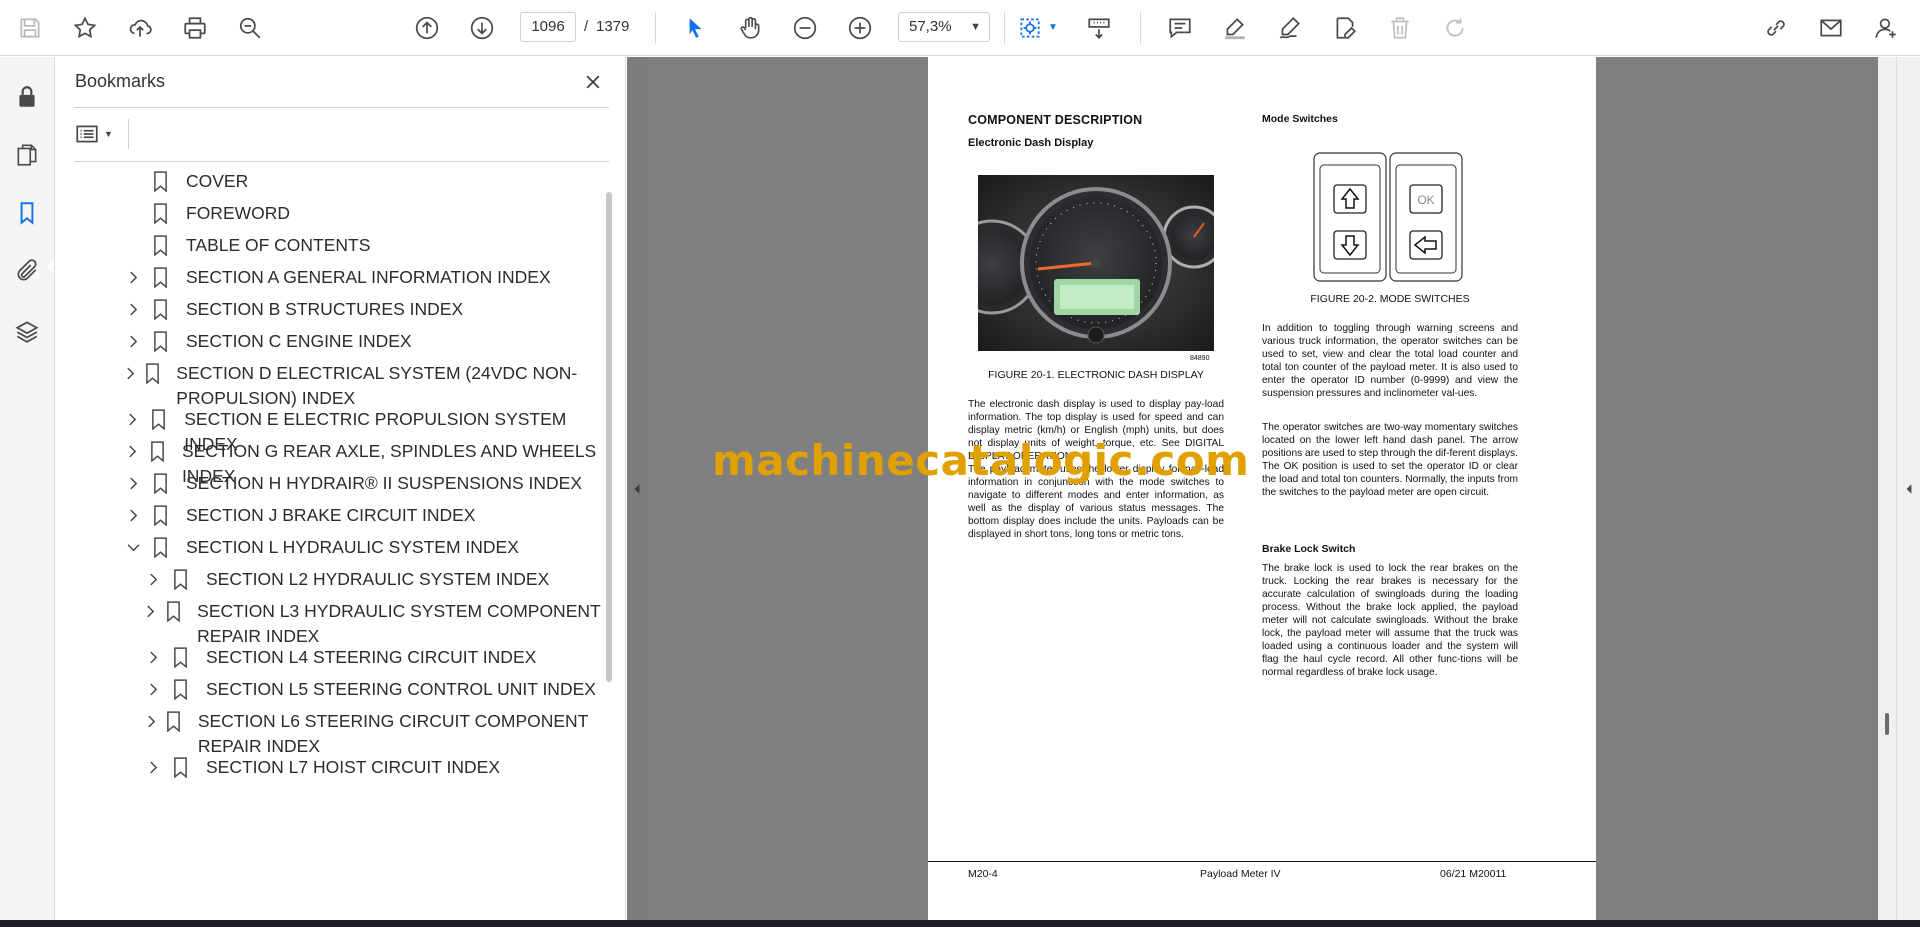  What do you see at coordinates (27, 97) in the screenshot?
I see `lock-icon` at bounding box center [27, 97].